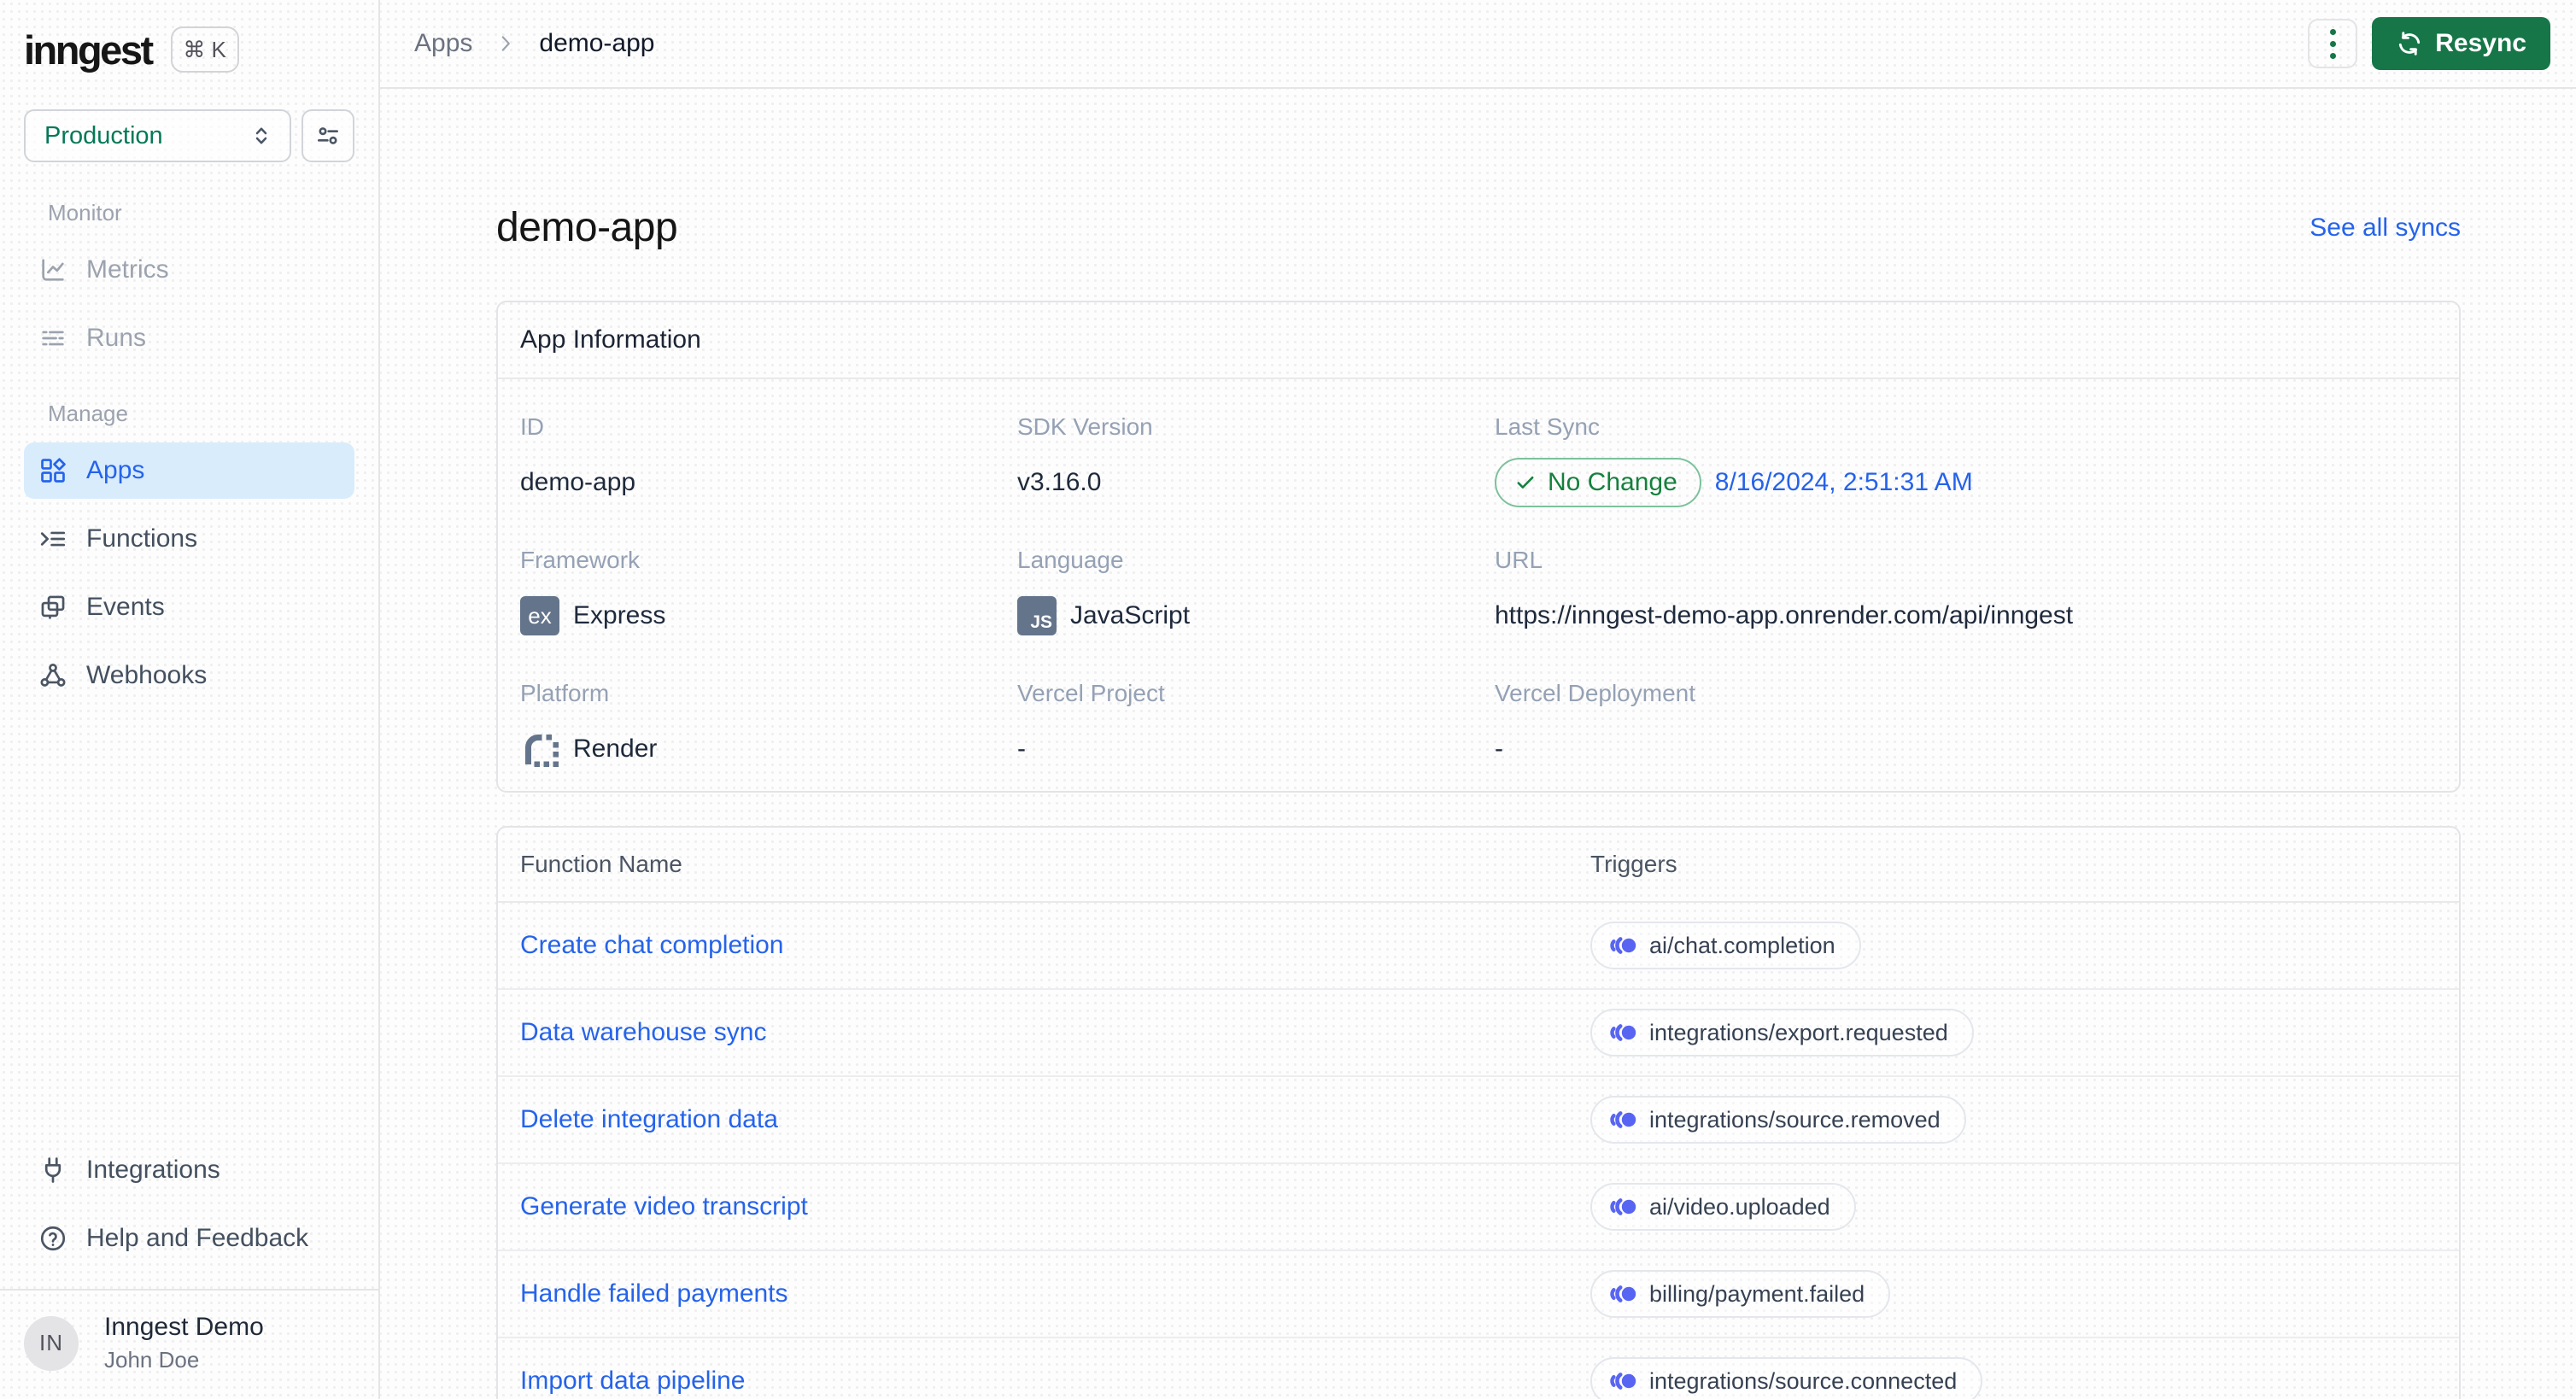 This screenshot has height=1399, width=2576. I want to click on app-actions-menu-button, so click(2333, 43).